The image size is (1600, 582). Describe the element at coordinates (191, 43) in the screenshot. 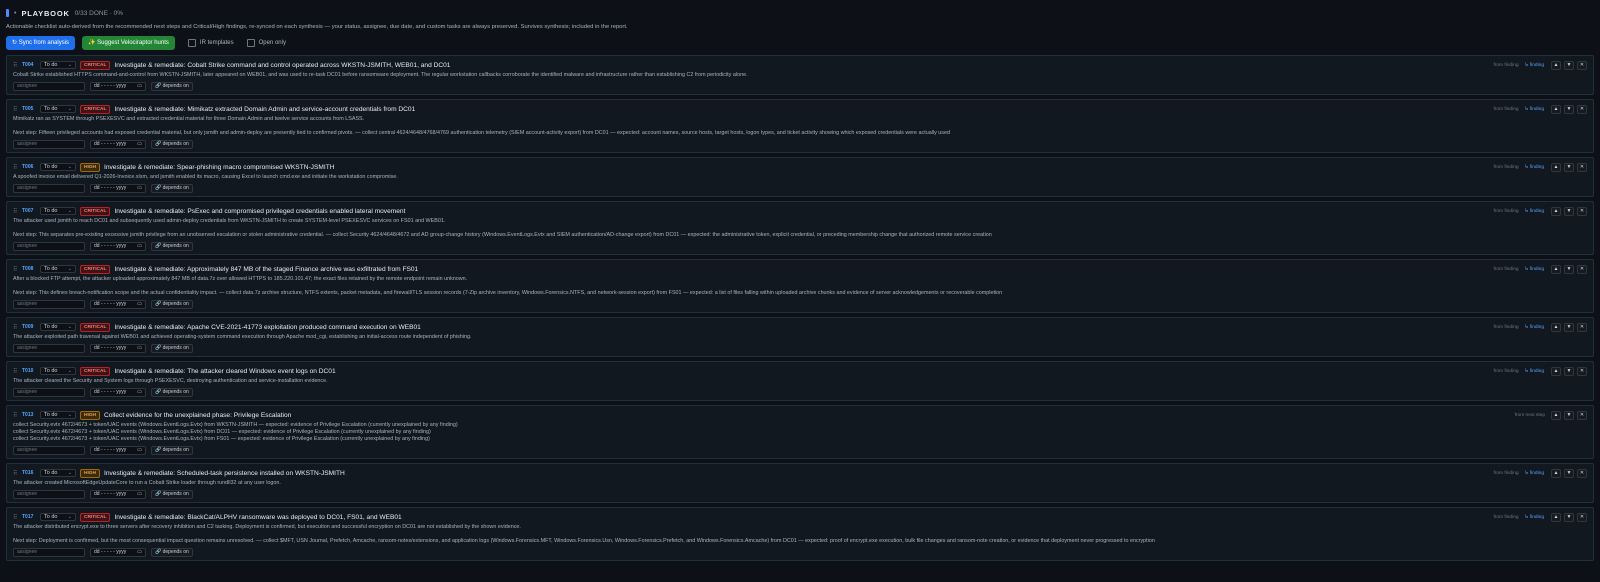

I see `ir-templates-checkbox` at that location.